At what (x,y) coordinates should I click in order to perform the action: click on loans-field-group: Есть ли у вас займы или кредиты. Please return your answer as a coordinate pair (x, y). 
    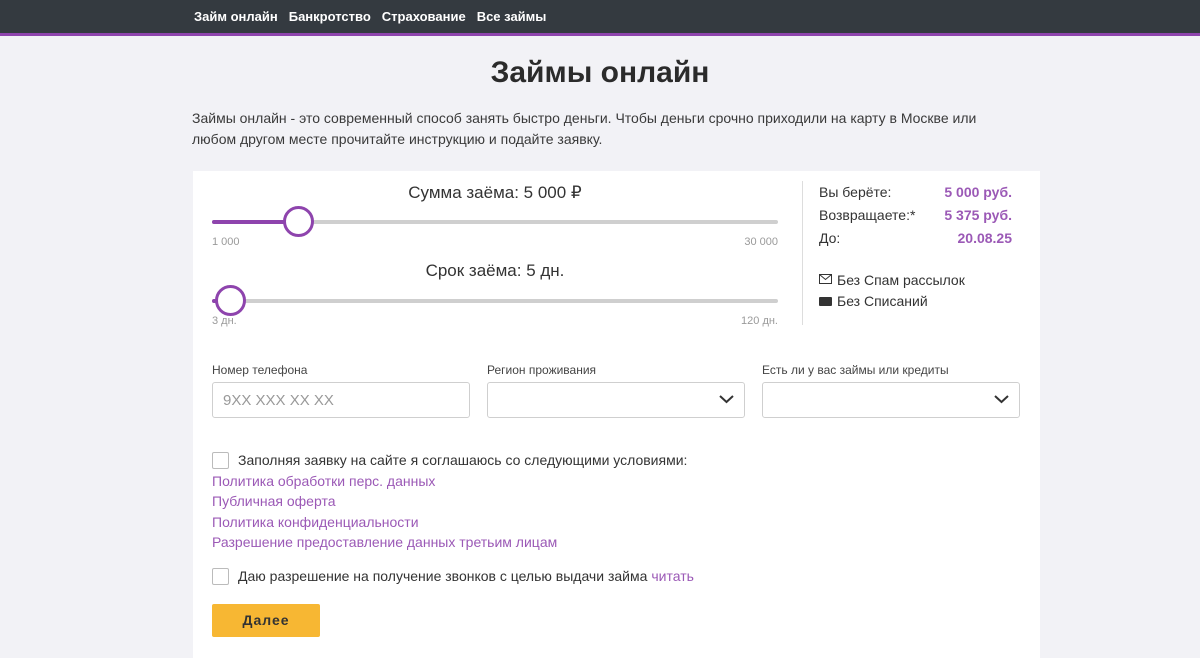
    Looking at the image, I should click on (891, 390).